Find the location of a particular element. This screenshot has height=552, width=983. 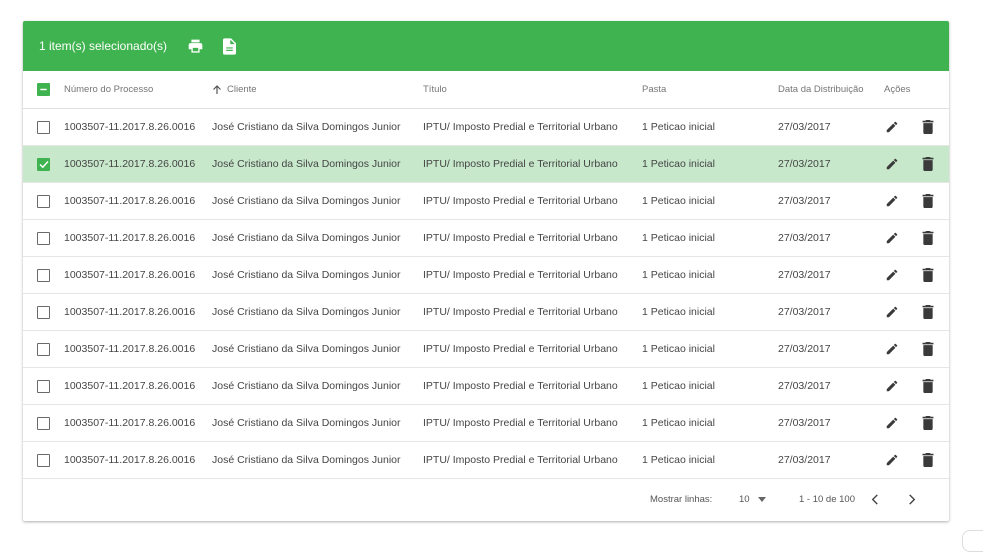

caret-down-icon is located at coordinates (761, 499).